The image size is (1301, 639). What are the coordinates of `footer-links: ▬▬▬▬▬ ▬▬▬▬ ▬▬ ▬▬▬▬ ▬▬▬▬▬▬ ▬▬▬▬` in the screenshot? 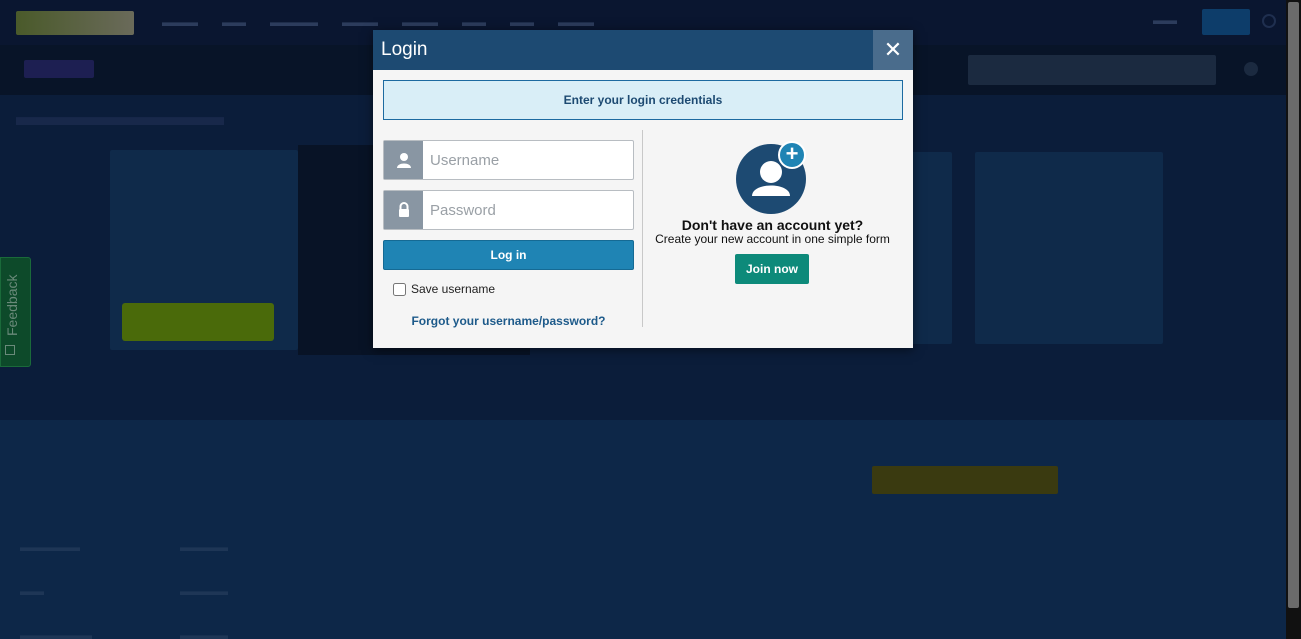 It's located at (180, 589).